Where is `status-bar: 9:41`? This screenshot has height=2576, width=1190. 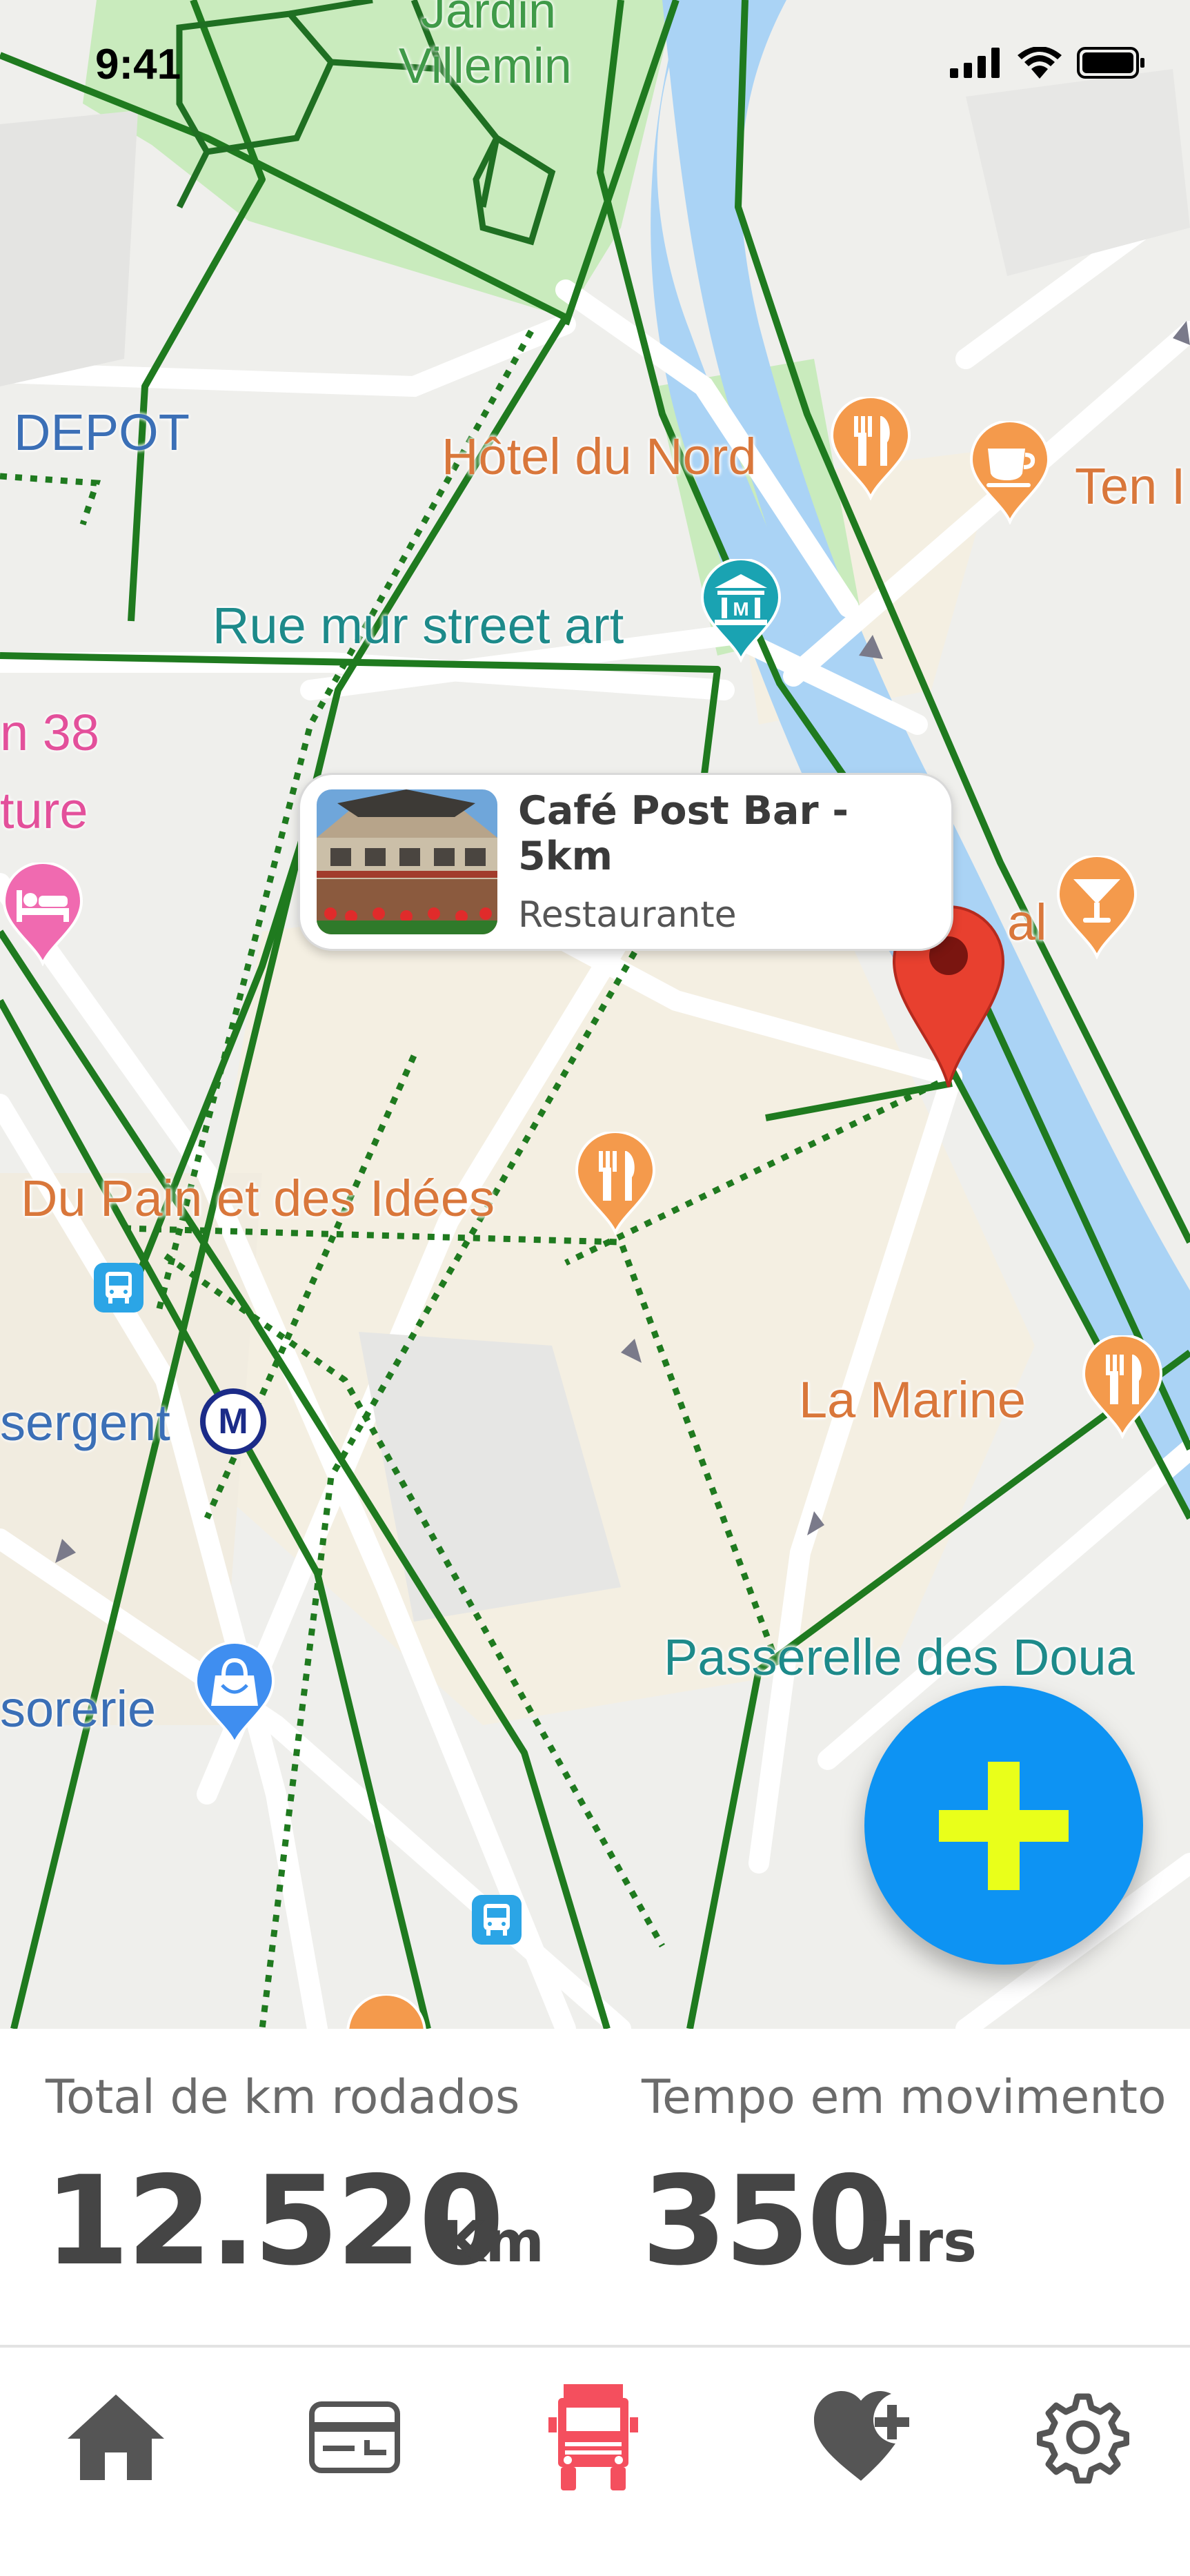
status-bar: 9:41 is located at coordinates (595, 66).